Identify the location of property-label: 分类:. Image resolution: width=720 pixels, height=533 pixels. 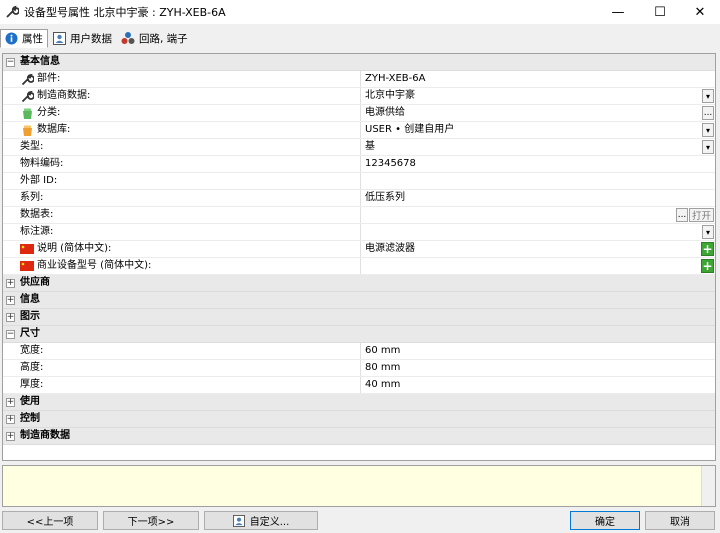
(49, 112).